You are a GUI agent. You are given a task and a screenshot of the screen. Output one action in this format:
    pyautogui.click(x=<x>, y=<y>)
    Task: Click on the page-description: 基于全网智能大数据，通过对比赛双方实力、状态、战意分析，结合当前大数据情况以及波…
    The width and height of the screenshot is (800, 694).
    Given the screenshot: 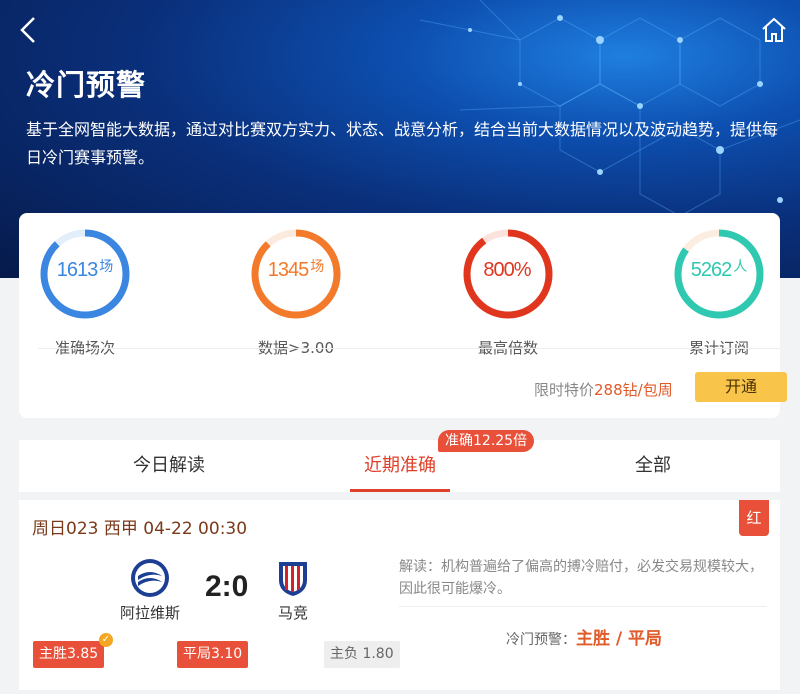 What is the action you would take?
    pyautogui.click(x=402, y=143)
    